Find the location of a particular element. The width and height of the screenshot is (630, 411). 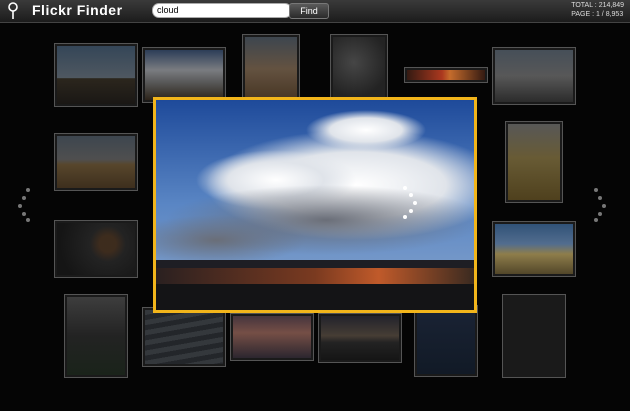

app-title: Flickr Finder is located at coordinates (77, 10).